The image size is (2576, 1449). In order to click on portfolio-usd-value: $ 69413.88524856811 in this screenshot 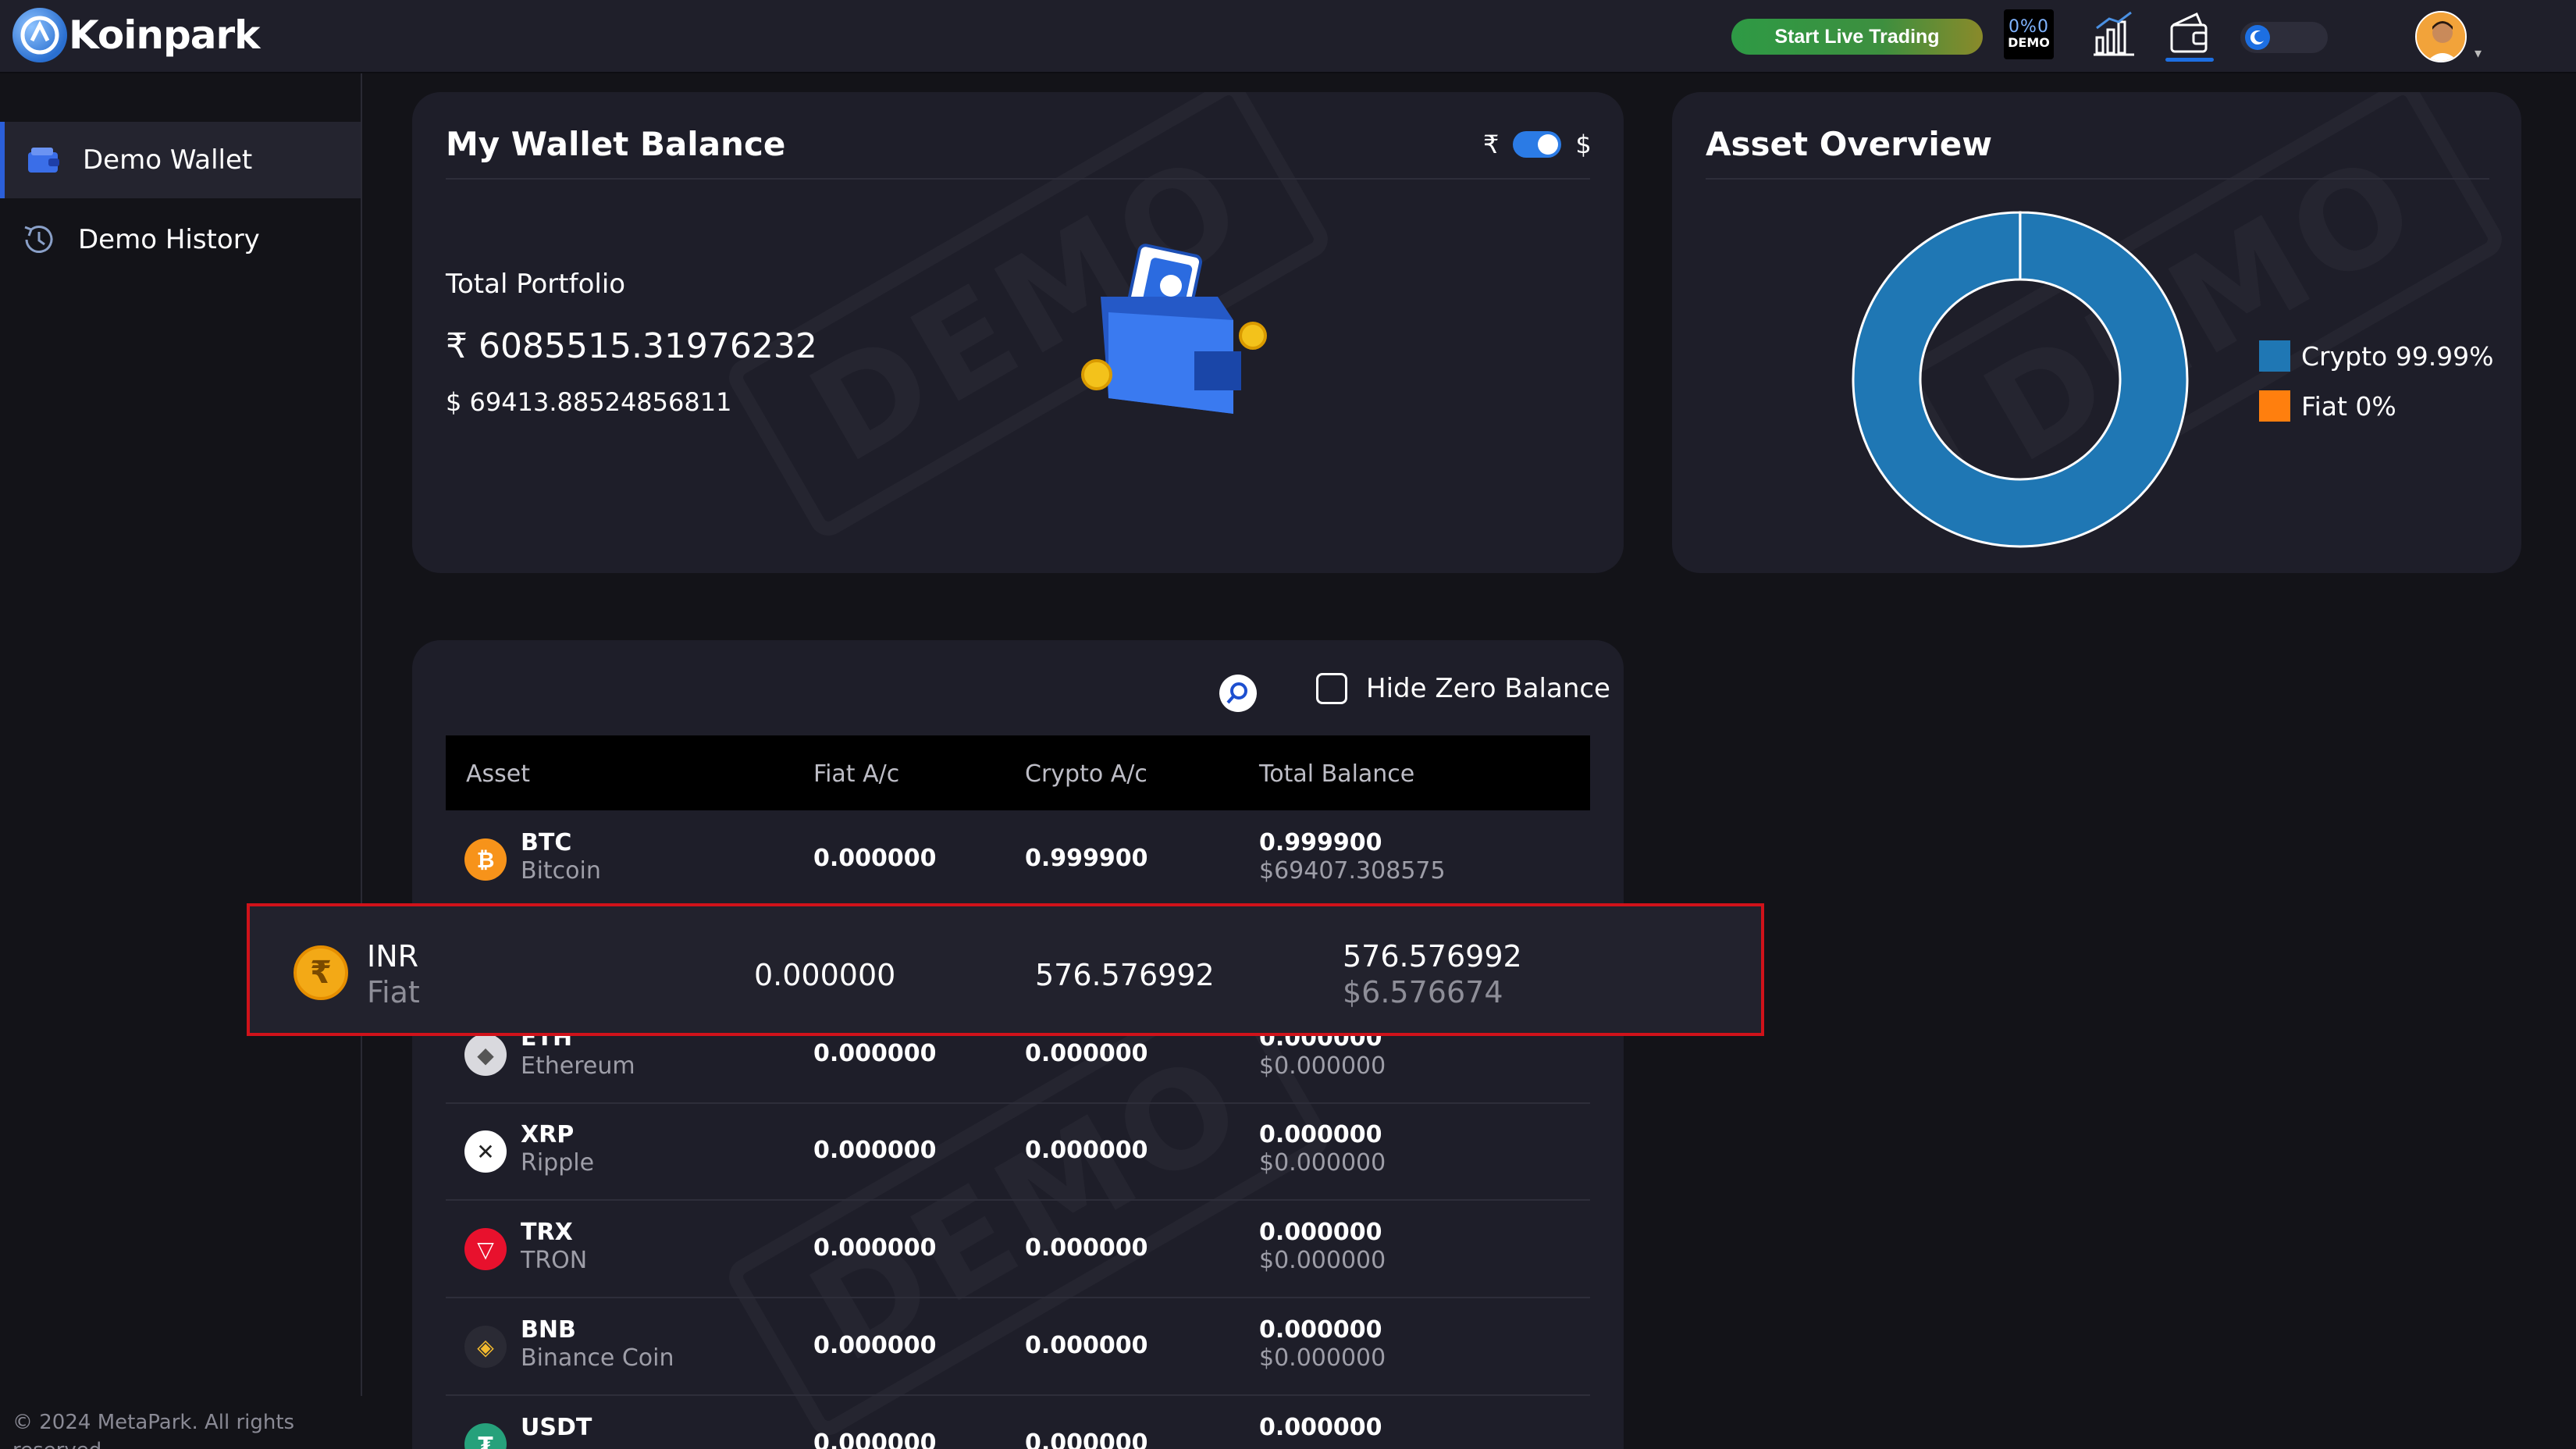, I will do `click(588, 402)`.